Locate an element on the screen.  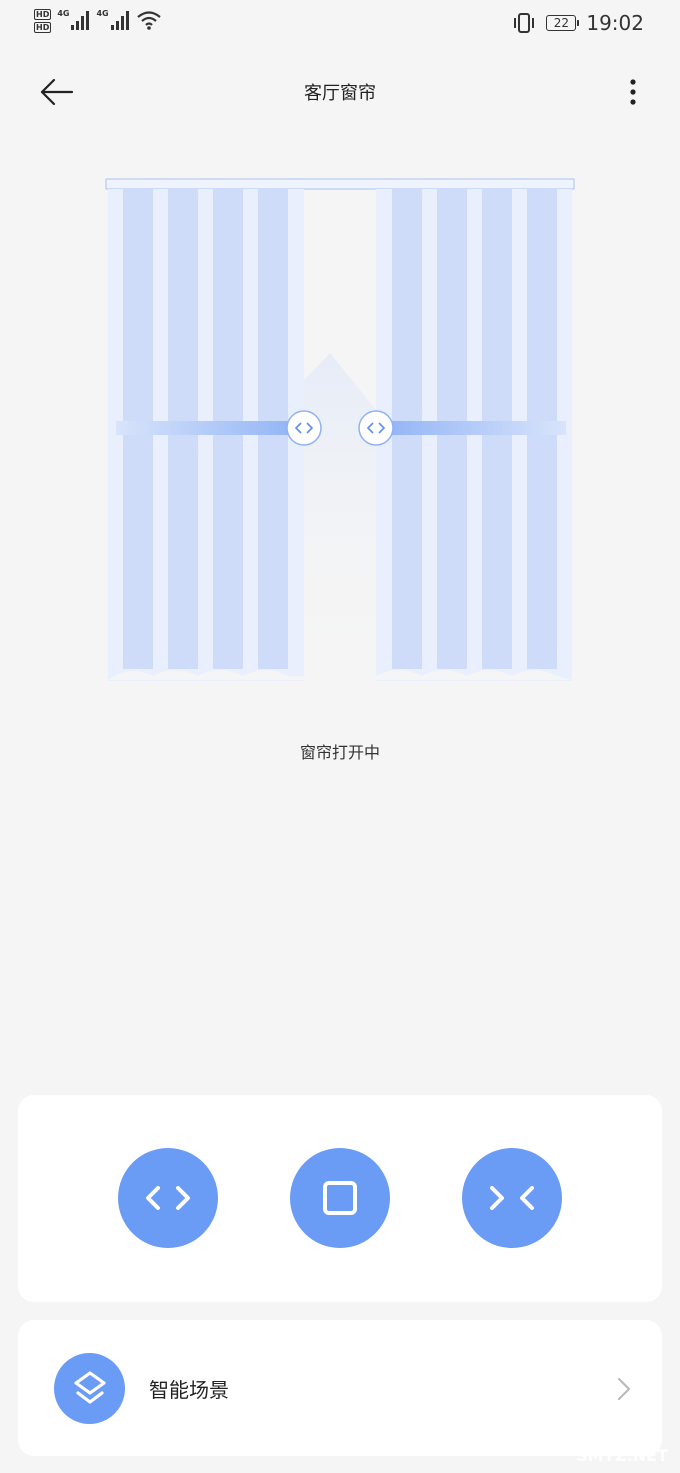
open-curtain-icon is located at coordinates (168, 1198).